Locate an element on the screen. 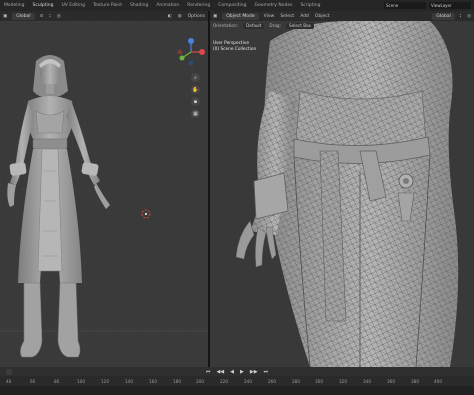 The image size is (474, 395). jump-start-button: ⏮ is located at coordinates (208, 372).